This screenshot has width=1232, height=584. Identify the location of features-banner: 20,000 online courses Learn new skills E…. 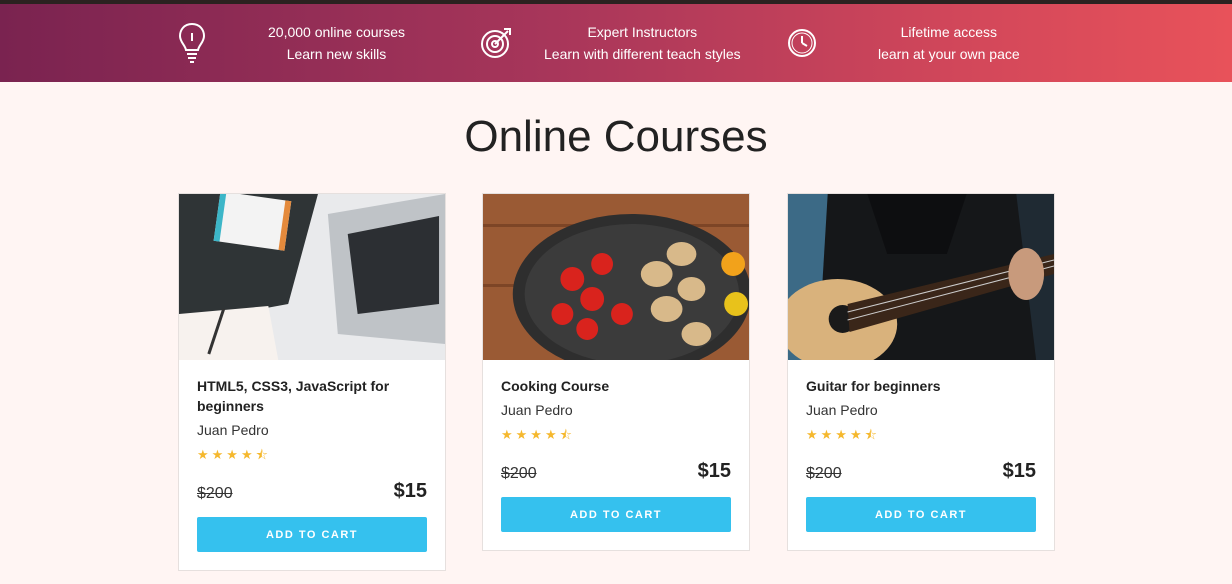
(616, 43).